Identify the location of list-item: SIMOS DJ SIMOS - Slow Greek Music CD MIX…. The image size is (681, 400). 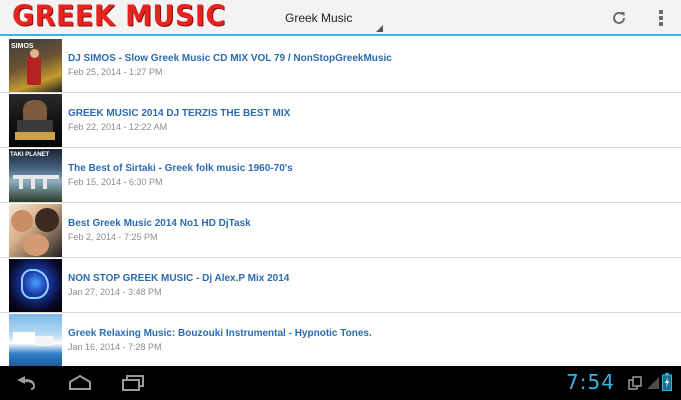
(340, 65).